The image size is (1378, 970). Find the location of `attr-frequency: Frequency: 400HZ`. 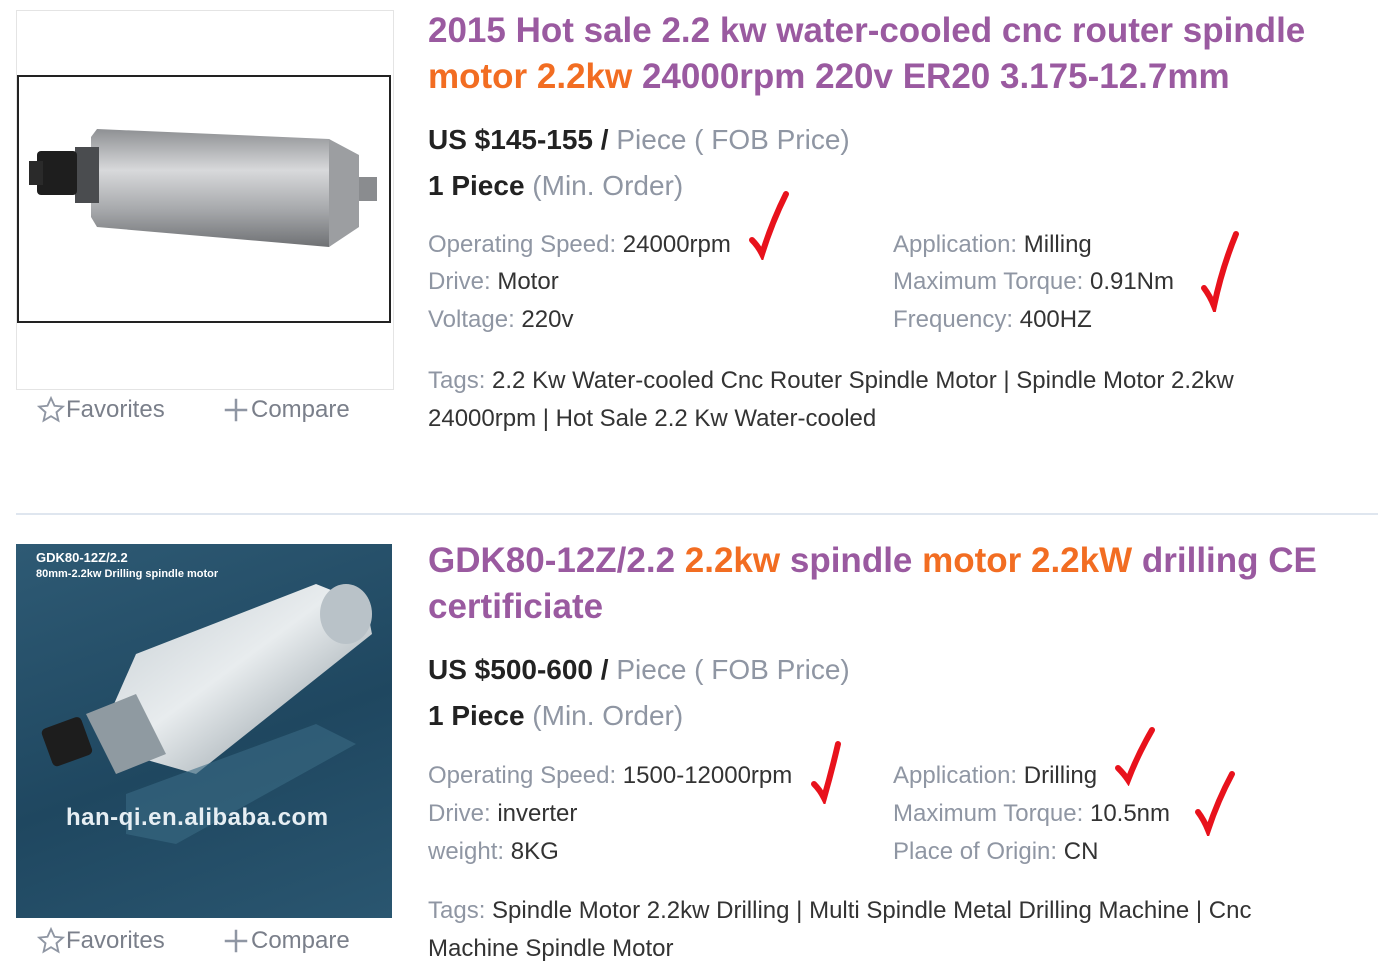

attr-frequency: Frequency: 400HZ is located at coordinates (992, 320).